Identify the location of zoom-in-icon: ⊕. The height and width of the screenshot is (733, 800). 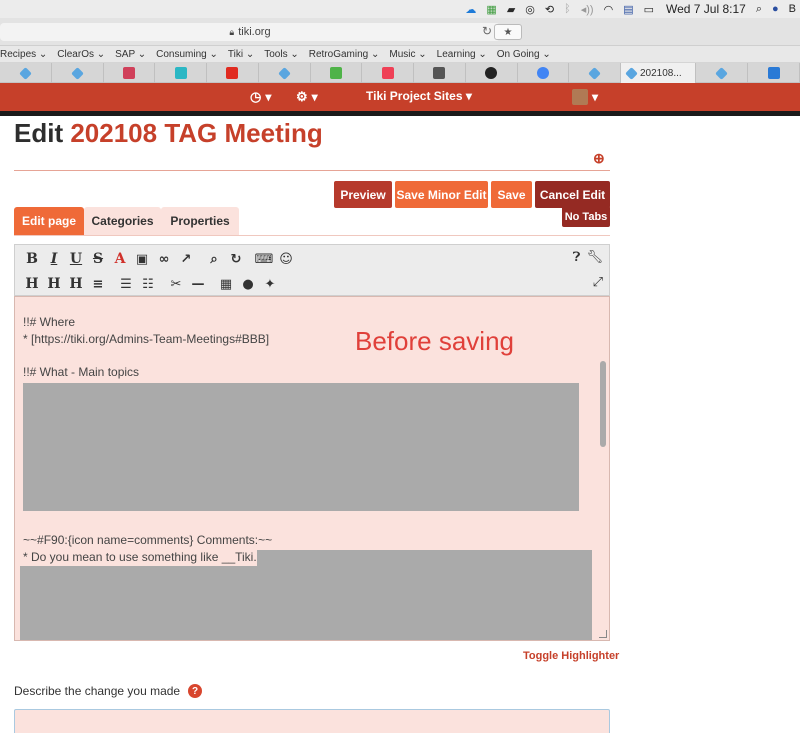
(601, 158).